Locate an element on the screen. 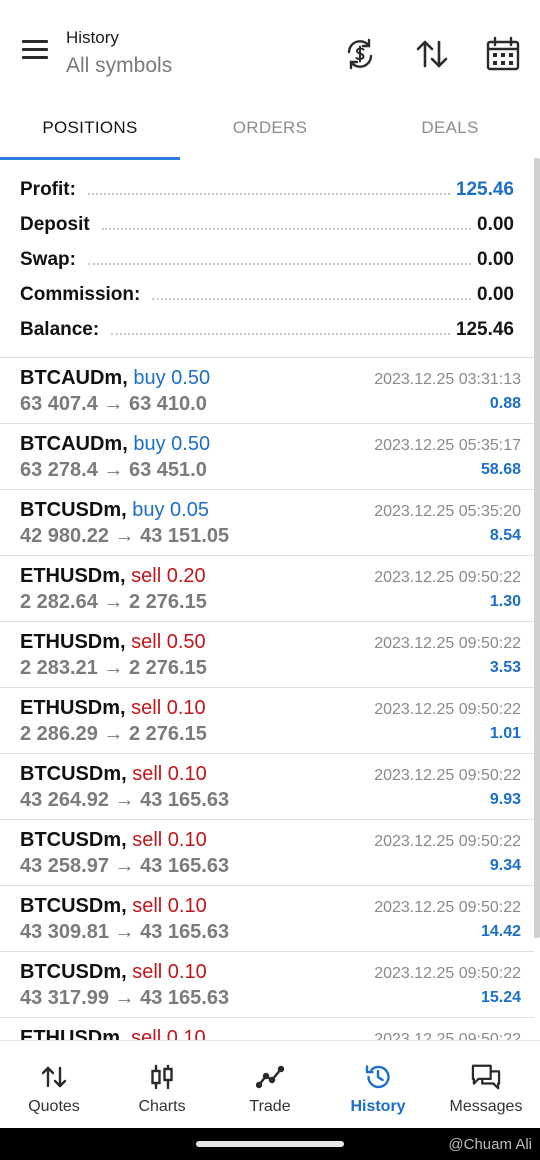  nav-messages: Messages is located at coordinates (486, 1084).